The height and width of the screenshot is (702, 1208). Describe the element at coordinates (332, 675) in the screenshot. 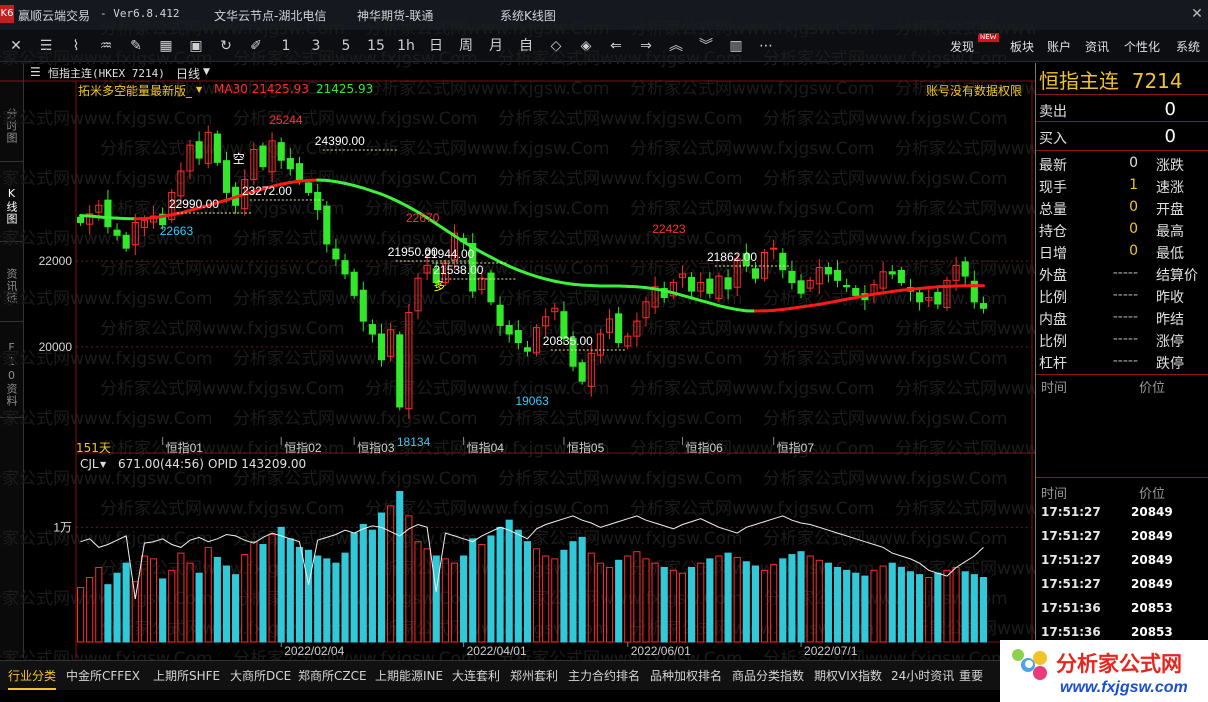

I see `bottom-tab: 郑商所CZCE` at that location.